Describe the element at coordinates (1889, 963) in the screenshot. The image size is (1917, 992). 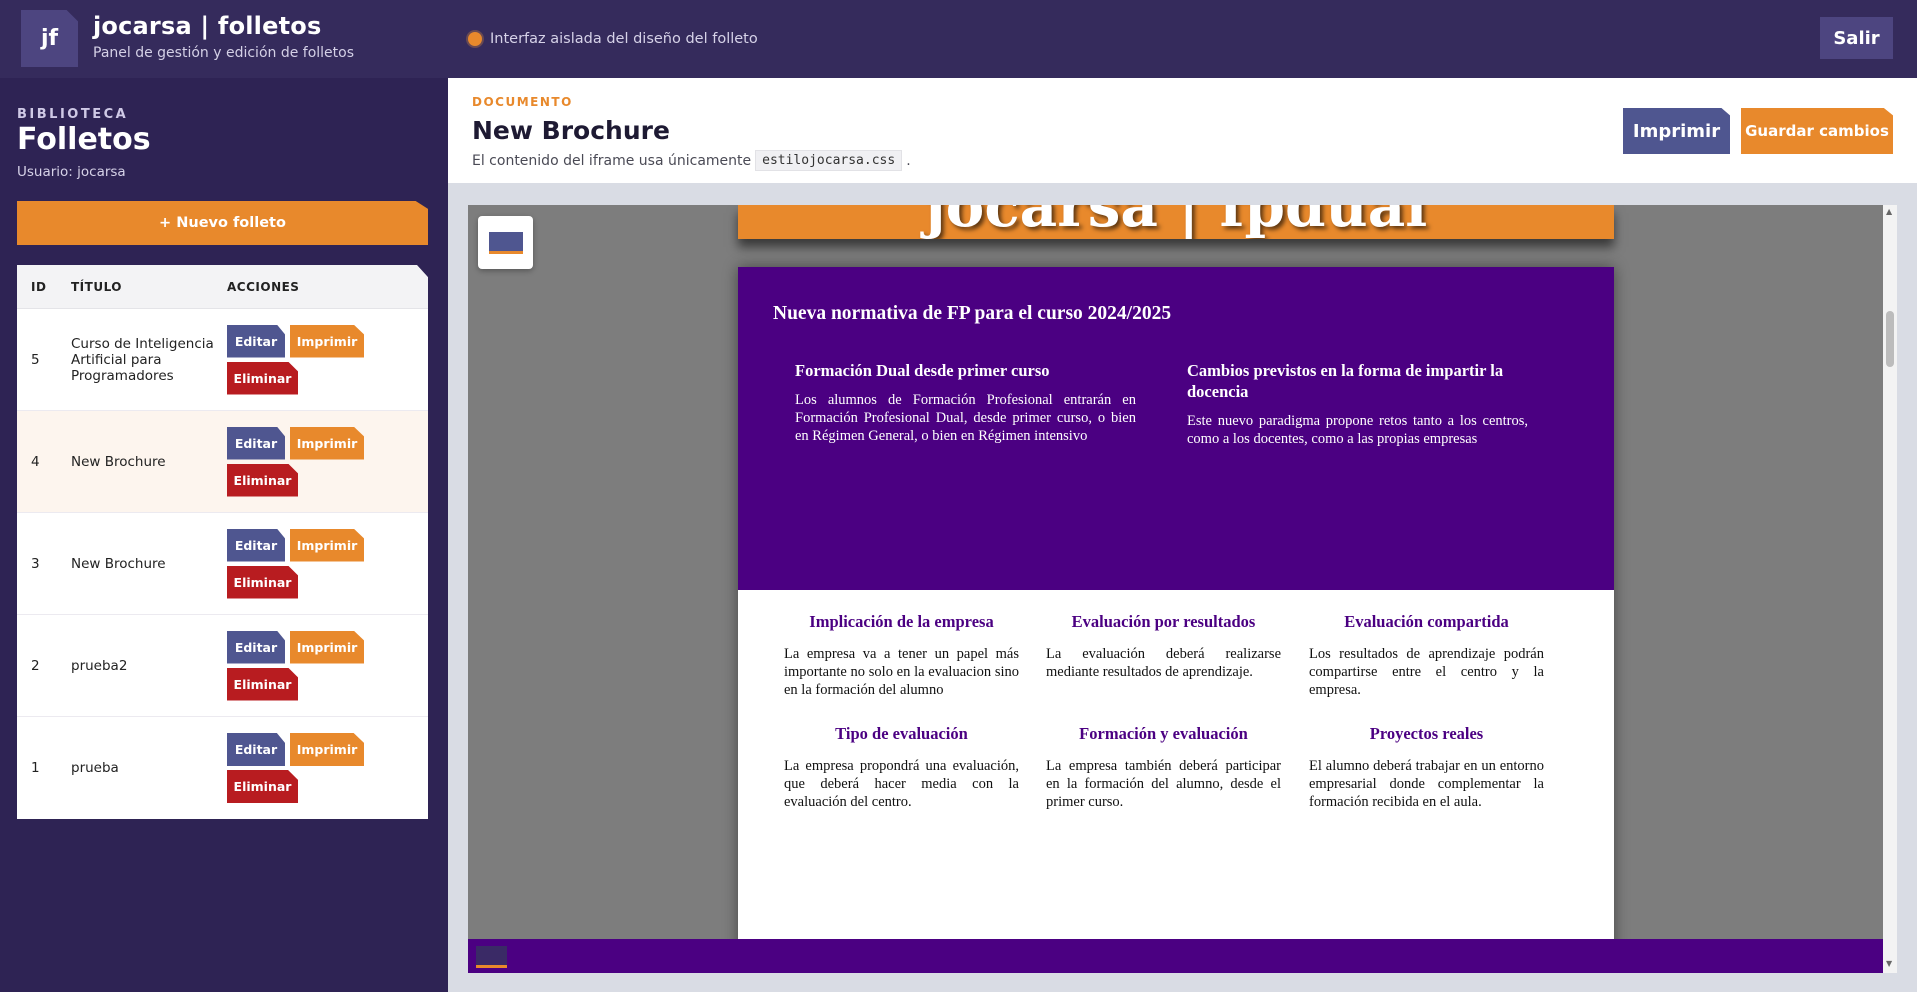
I see `scroll-down-arrow-icon: ▼` at that location.